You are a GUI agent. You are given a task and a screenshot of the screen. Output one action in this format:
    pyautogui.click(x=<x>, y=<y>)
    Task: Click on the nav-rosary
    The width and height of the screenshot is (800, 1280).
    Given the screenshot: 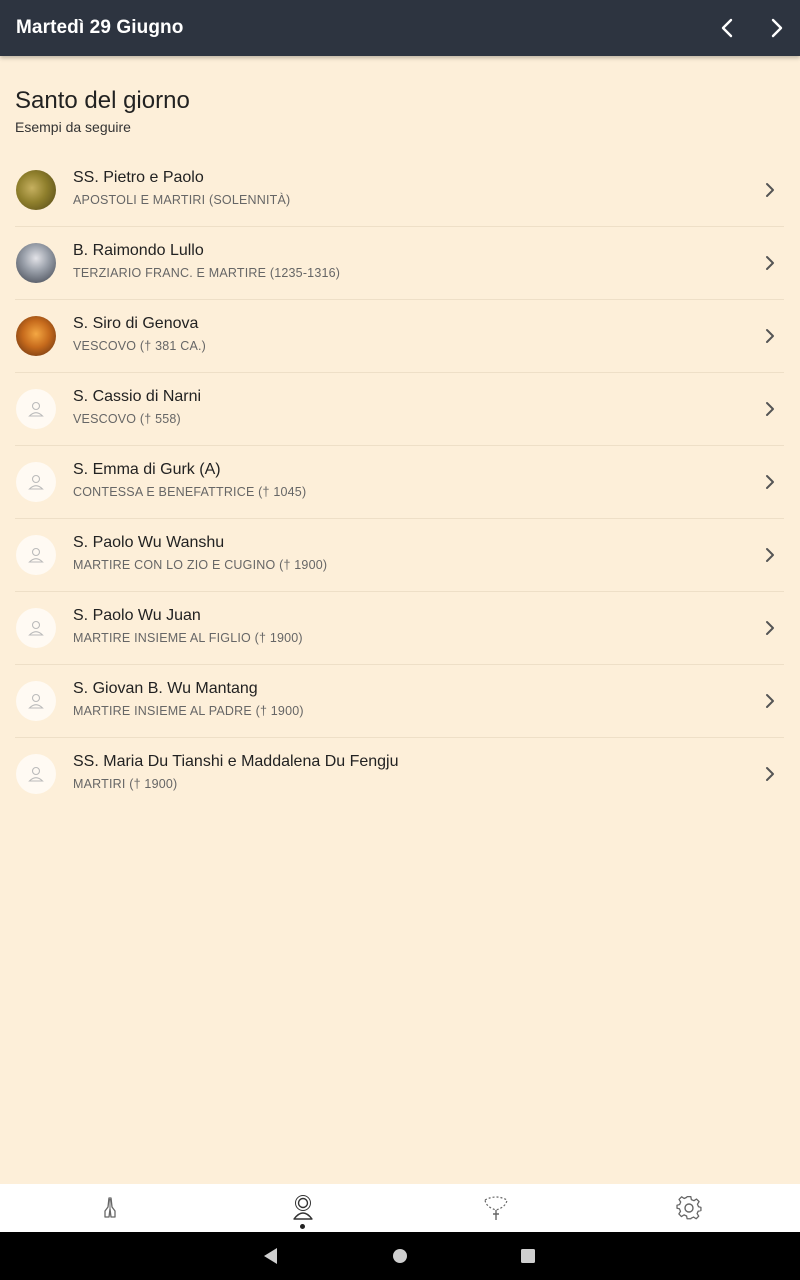 What is the action you would take?
    pyautogui.click(x=496, y=1208)
    